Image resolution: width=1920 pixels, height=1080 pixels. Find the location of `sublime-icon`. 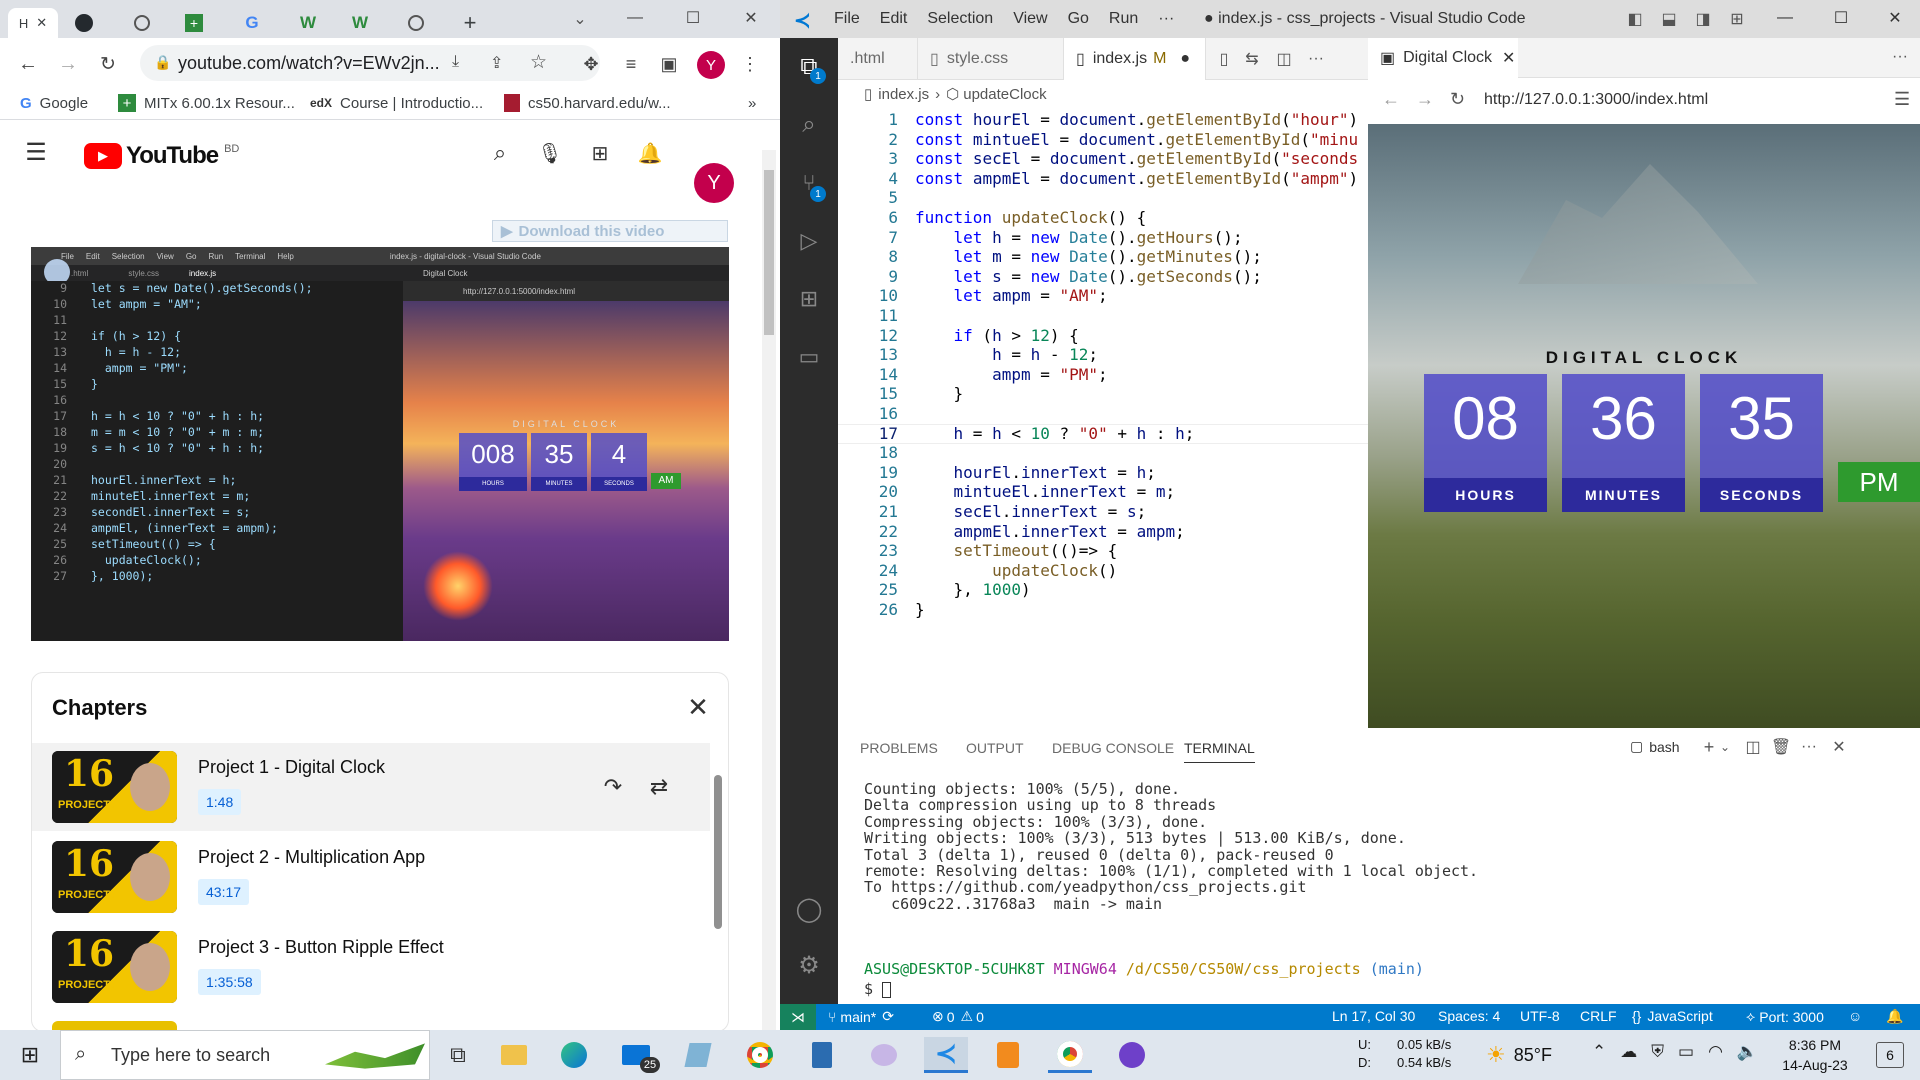

sublime-icon is located at coordinates (1008, 1055).